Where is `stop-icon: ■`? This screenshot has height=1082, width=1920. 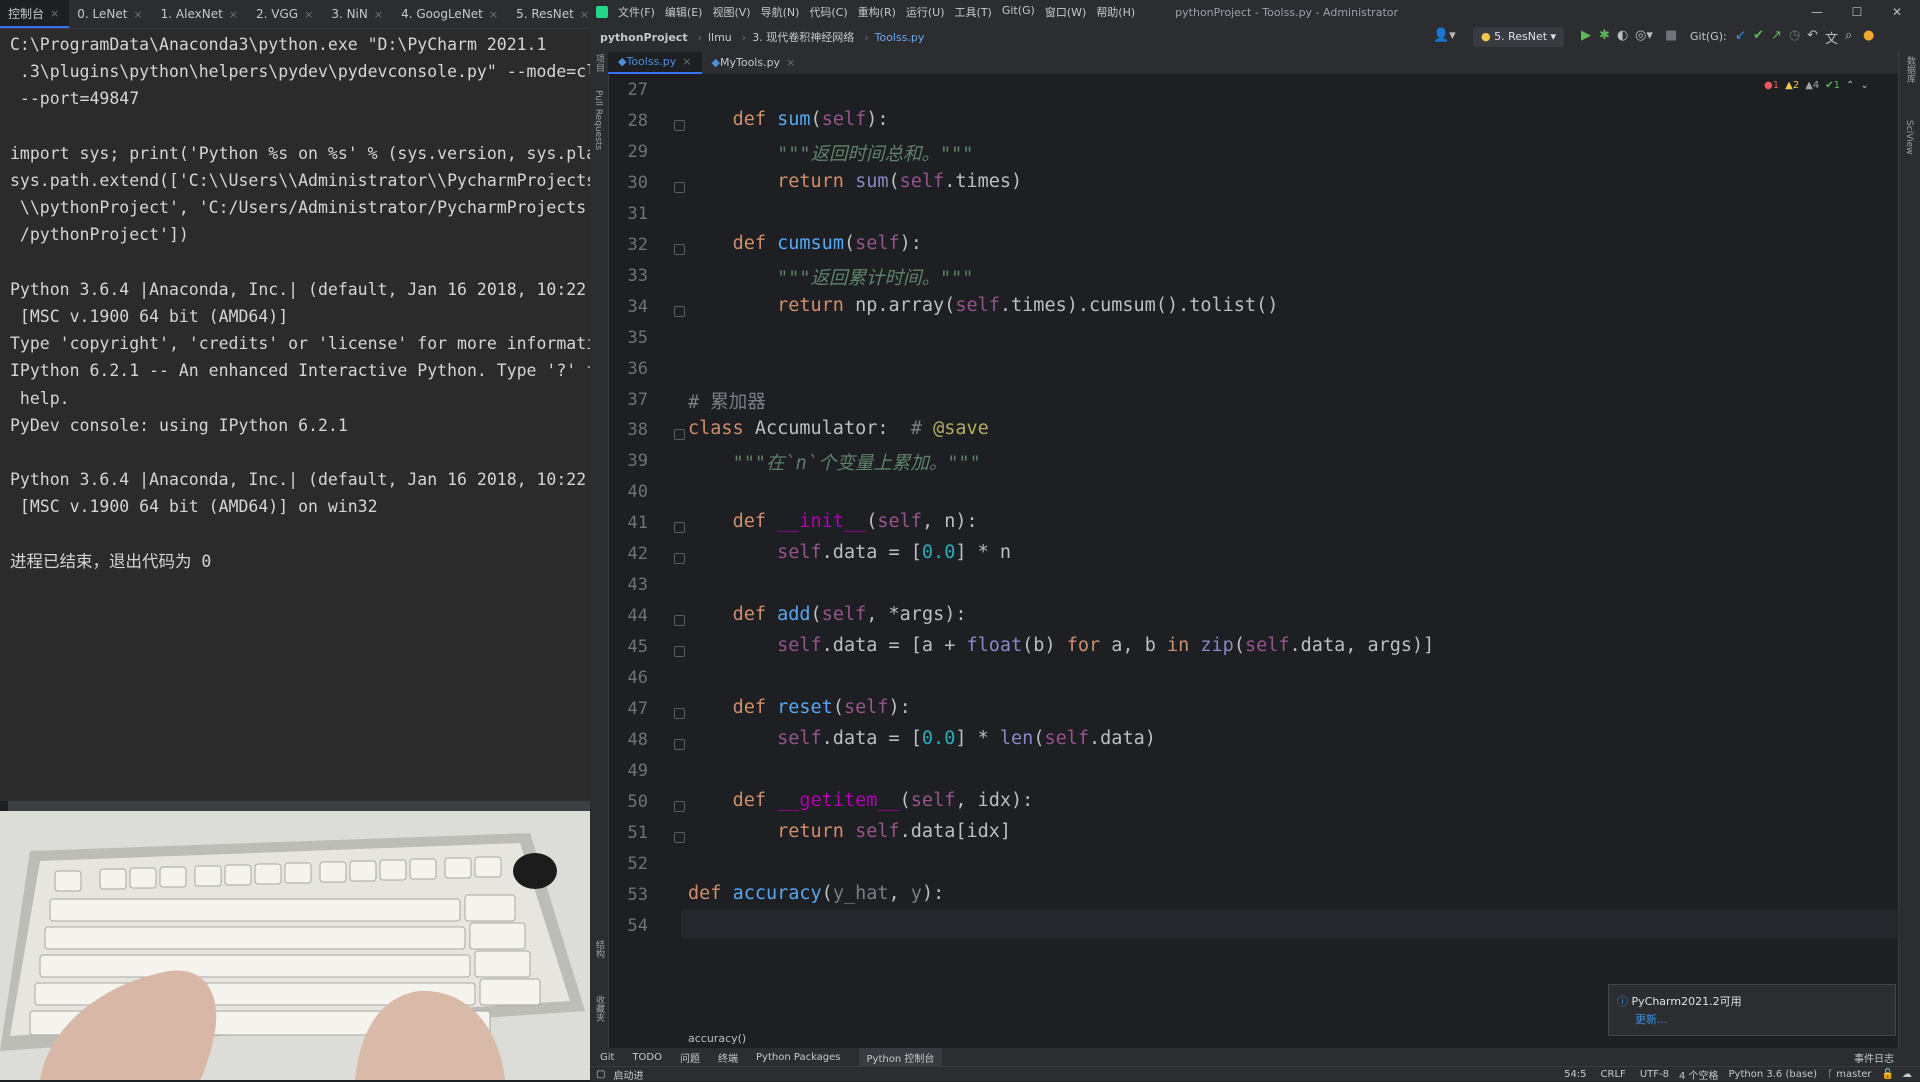
stop-icon: ■ is located at coordinates (1671, 35).